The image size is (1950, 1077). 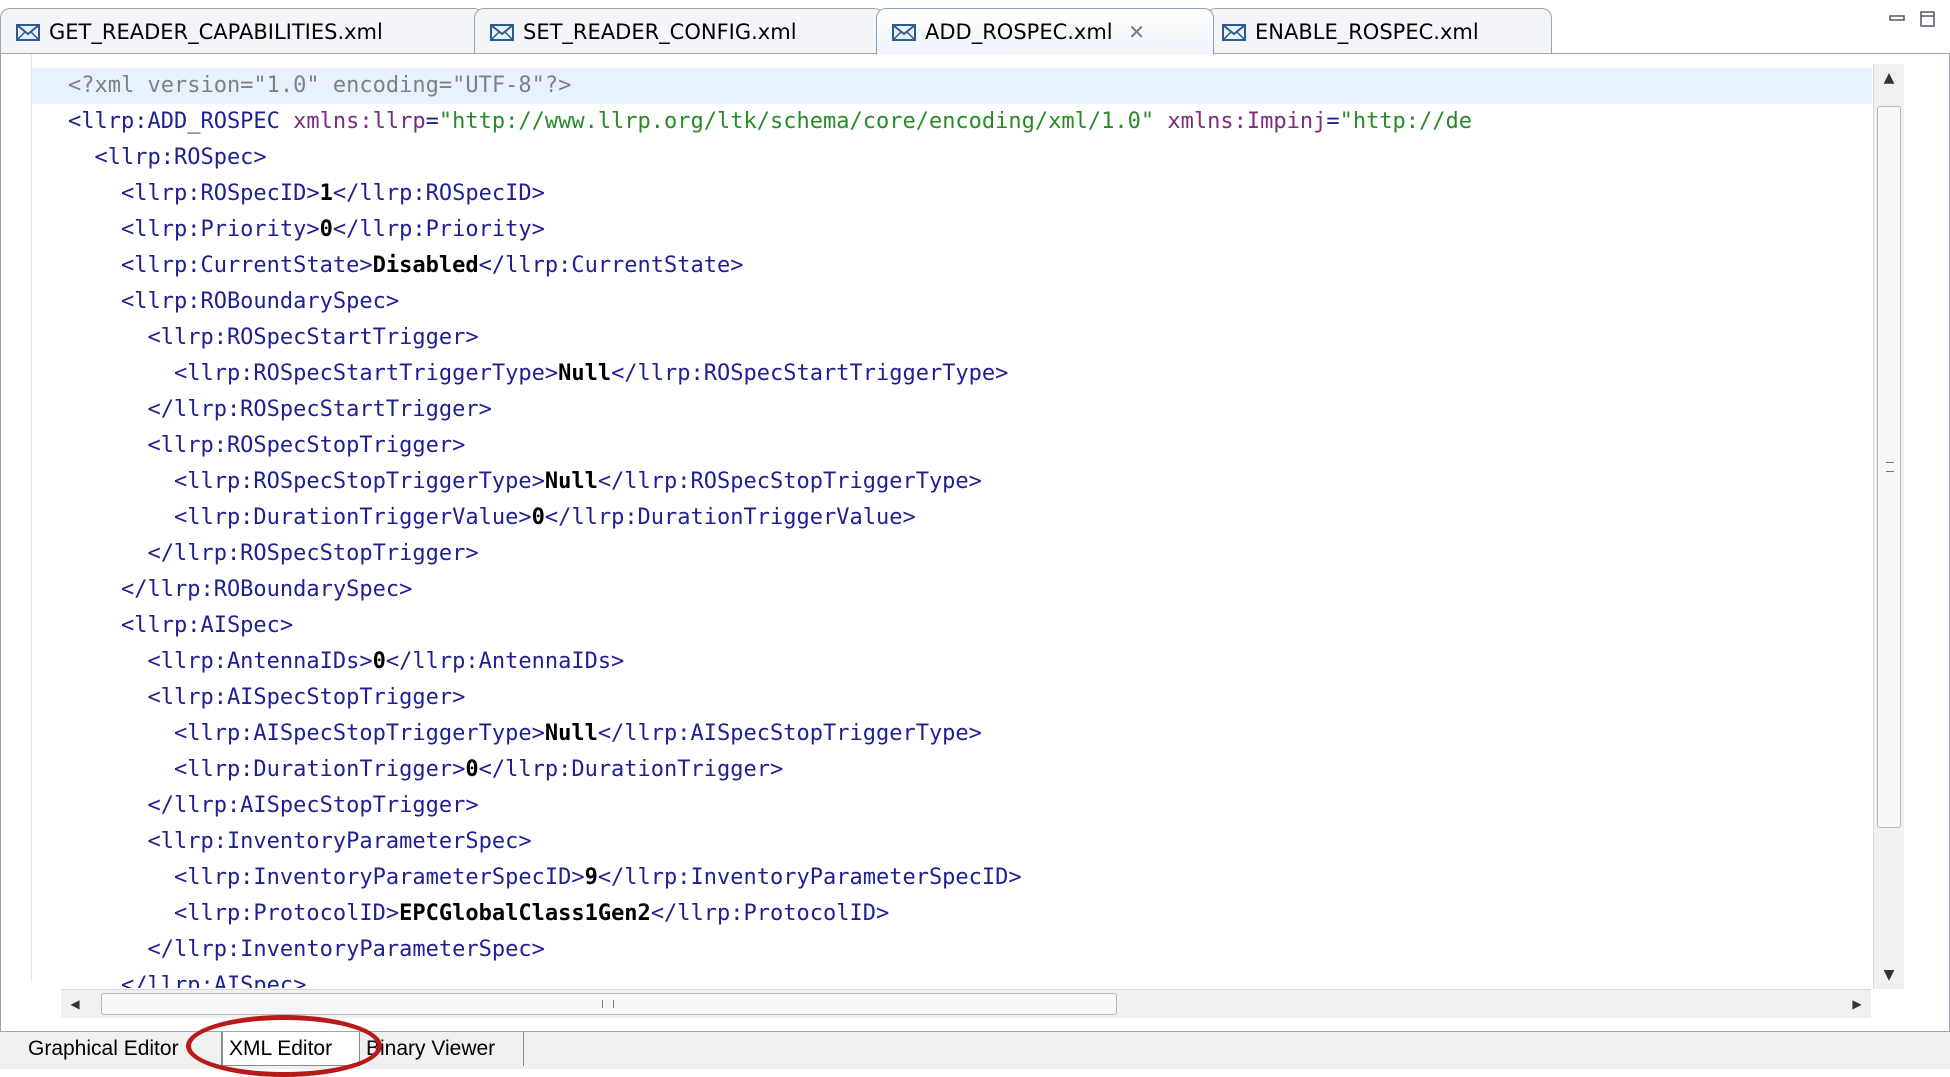 I want to click on vertical-scrollbar: ▲ ▼, so click(x=1888, y=526).